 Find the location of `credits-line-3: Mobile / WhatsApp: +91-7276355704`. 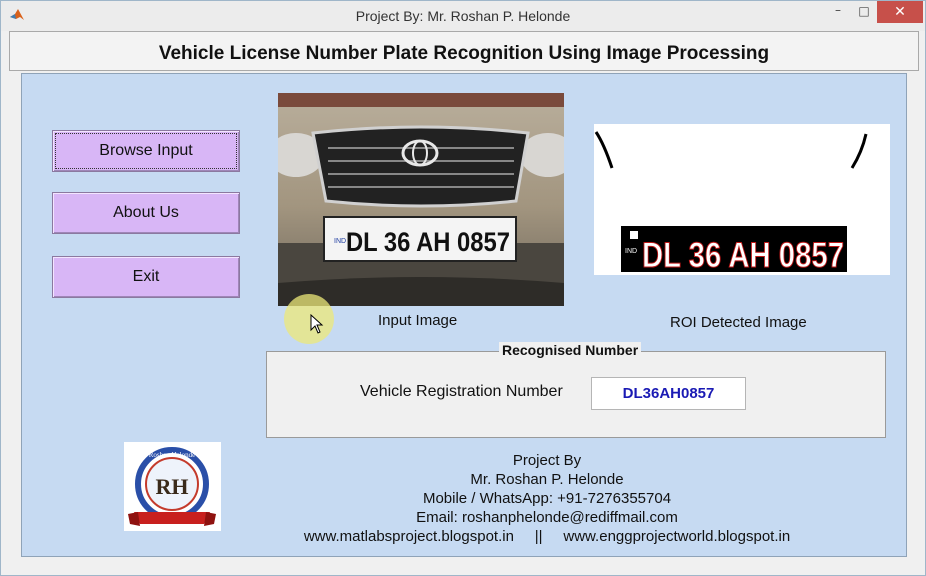

credits-line-3: Mobile / WhatsApp: +91-7276355704 is located at coordinates (547, 498).